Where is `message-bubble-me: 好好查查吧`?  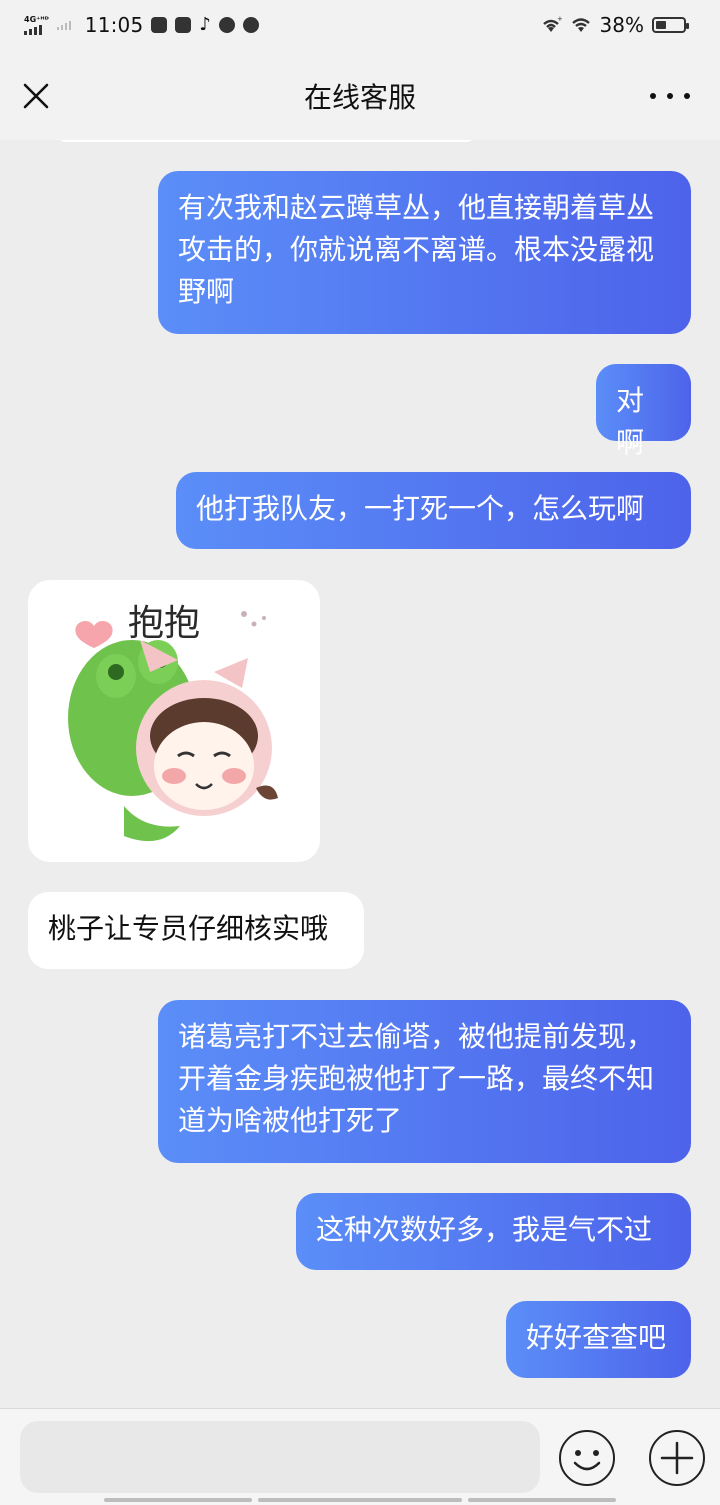
message-bubble-me: 好好查查吧 is located at coordinates (598, 1339).